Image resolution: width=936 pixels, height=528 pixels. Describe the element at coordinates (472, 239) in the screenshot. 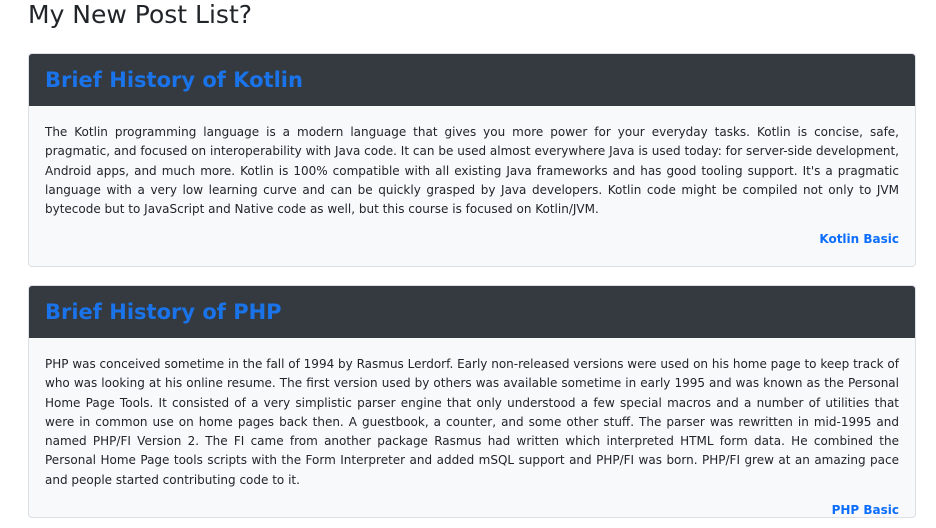

I see `post-footer: Kotlin Basic` at that location.